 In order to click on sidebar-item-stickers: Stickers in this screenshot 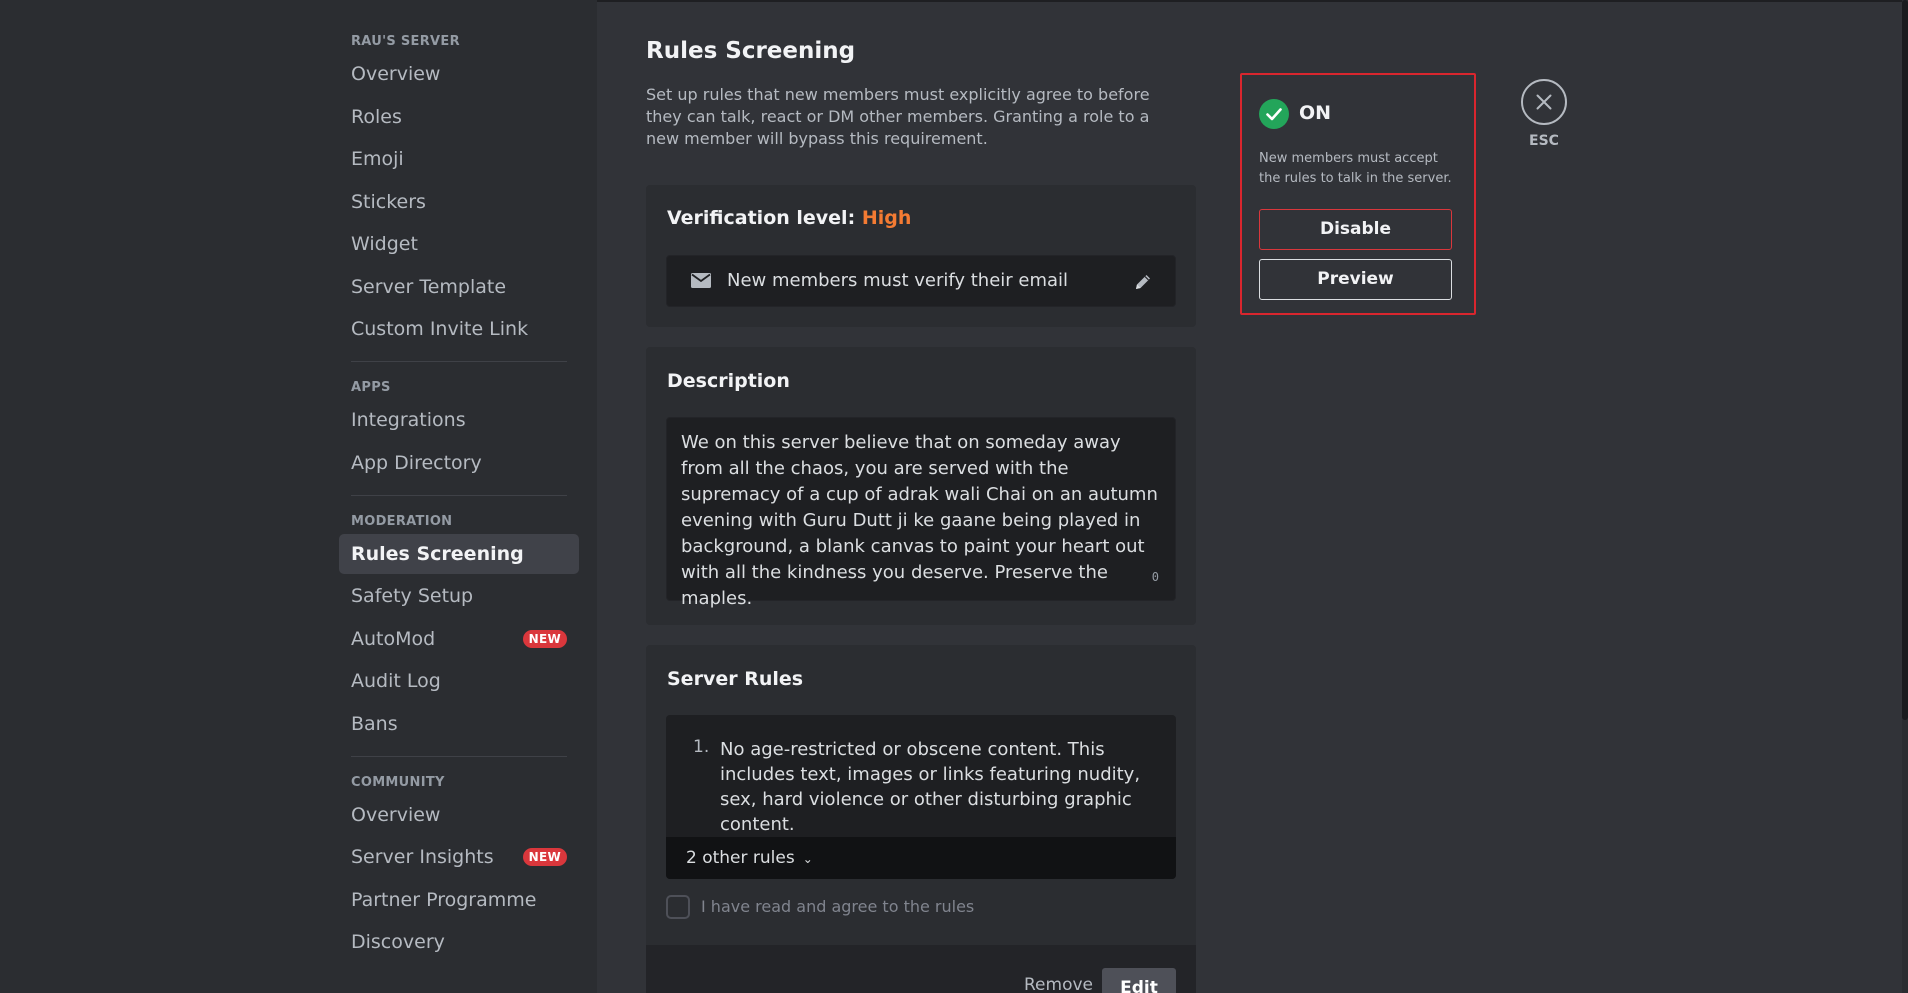, I will do `click(459, 202)`.